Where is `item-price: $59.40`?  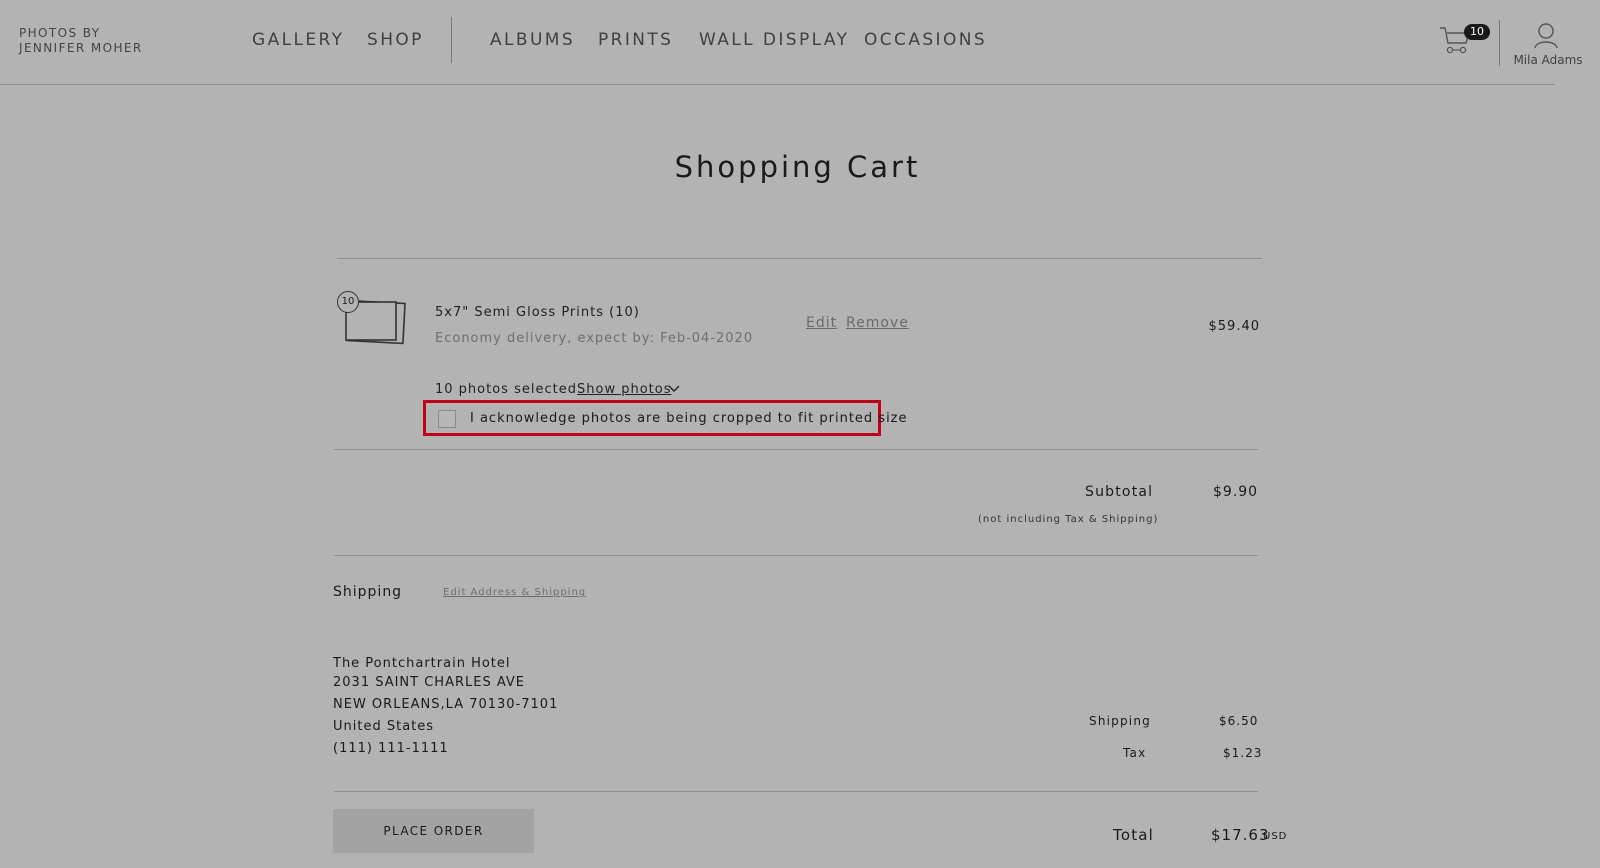 item-price: $59.40 is located at coordinates (1234, 326).